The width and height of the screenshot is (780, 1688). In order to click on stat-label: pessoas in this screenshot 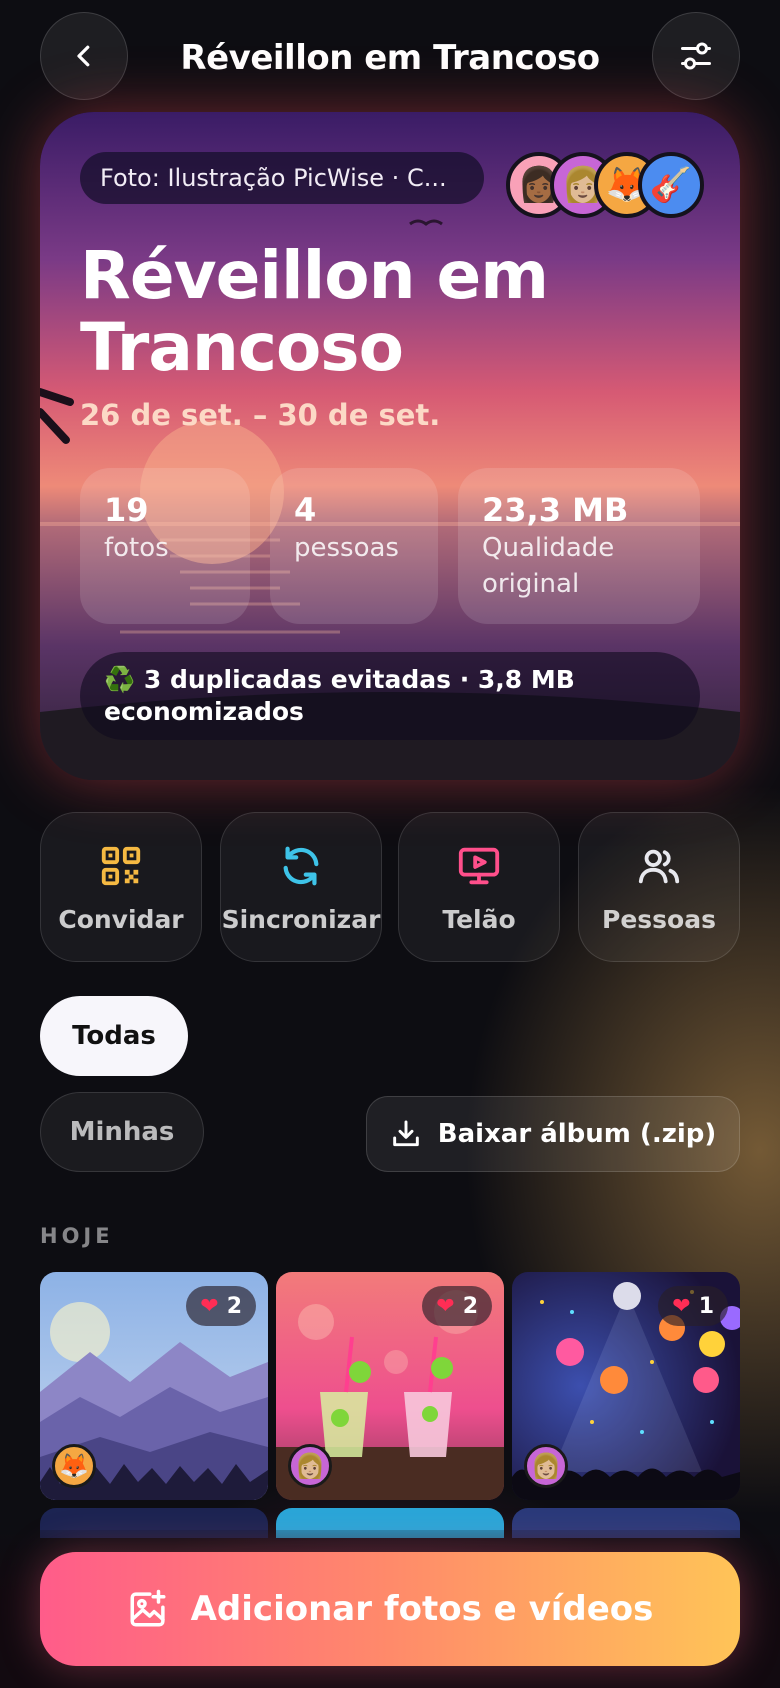, I will do `click(346, 548)`.